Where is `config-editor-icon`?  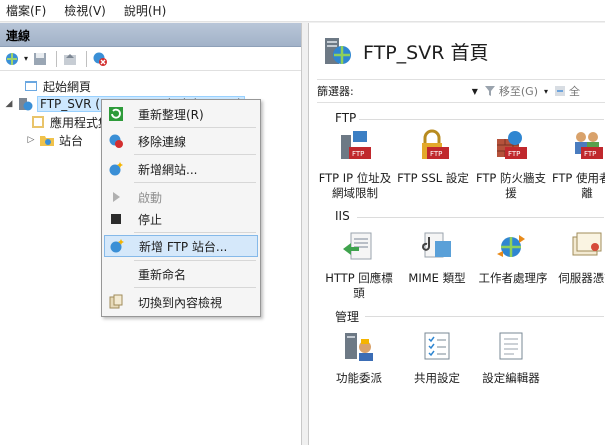
config-editor-icon is located at coordinates (511, 346).